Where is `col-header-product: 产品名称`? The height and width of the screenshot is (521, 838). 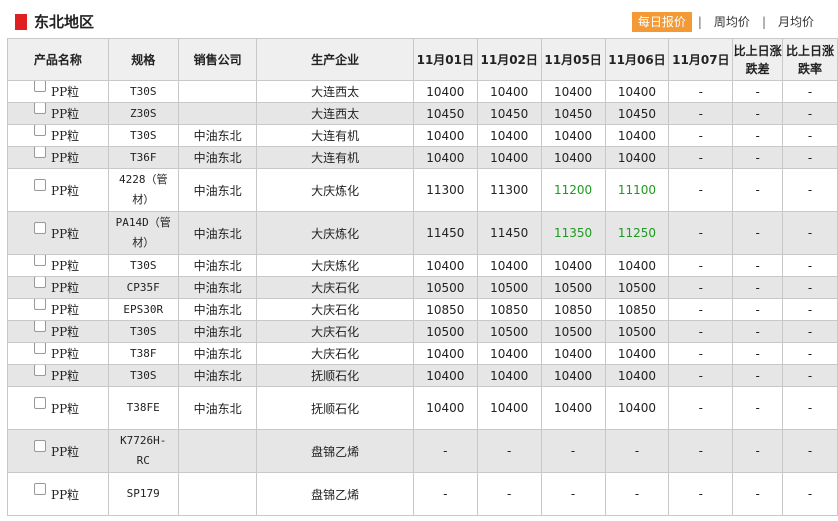
col-header-product: 产品名称 is located at coordinates (58, 59).